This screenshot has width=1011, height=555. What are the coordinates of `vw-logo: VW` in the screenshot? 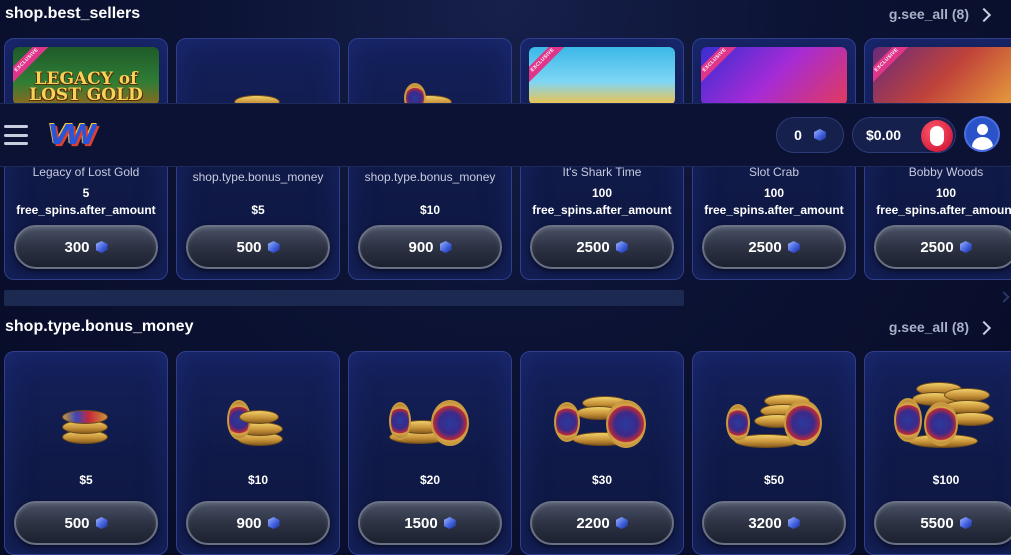 It's located at (76, 135).